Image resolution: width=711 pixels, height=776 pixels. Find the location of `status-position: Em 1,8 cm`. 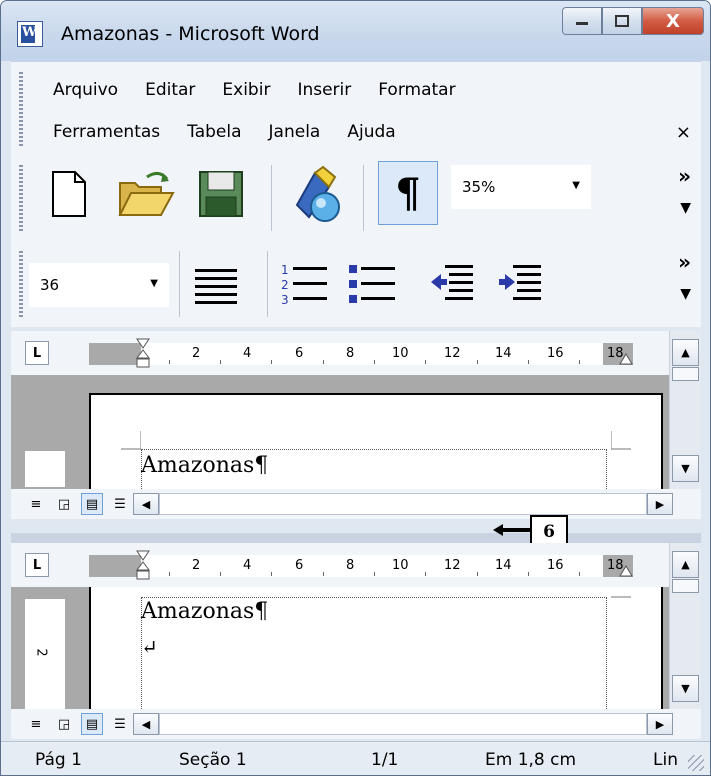

status-position: Em 1,8 cm is located at coordinates (531, 760).